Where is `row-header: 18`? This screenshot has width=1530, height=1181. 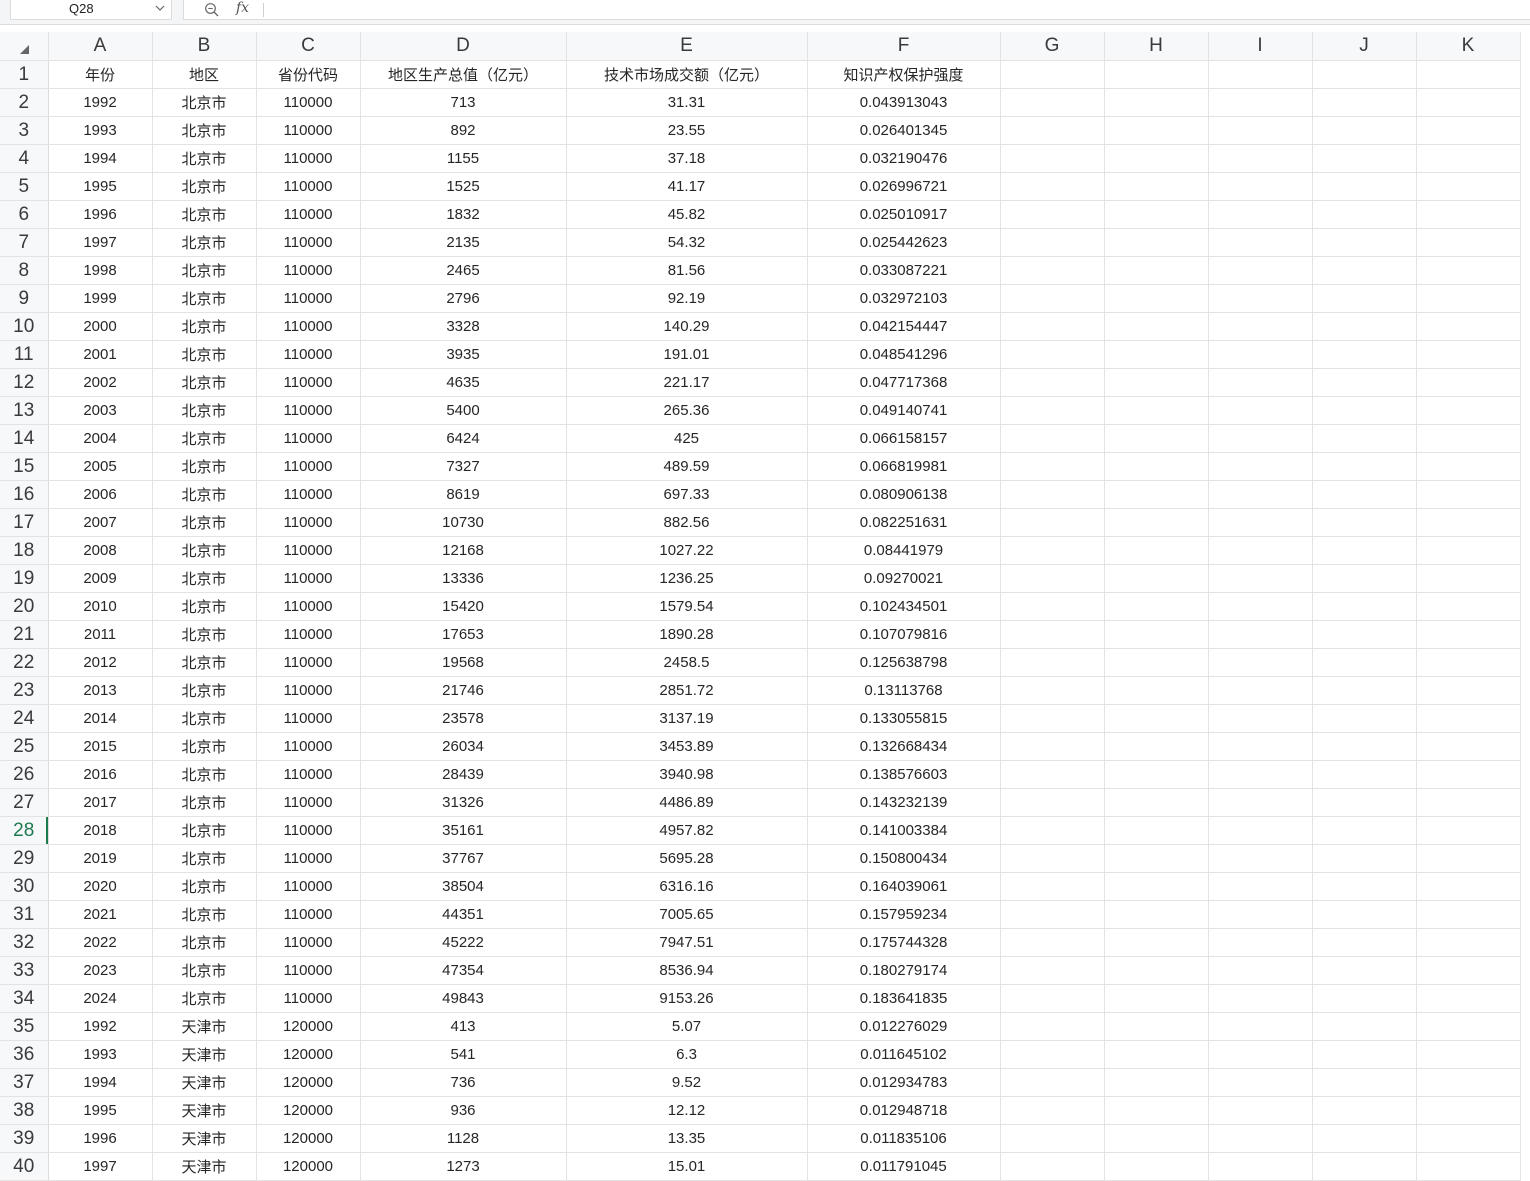 row-header: 18 is located at coordinates (24, 550).